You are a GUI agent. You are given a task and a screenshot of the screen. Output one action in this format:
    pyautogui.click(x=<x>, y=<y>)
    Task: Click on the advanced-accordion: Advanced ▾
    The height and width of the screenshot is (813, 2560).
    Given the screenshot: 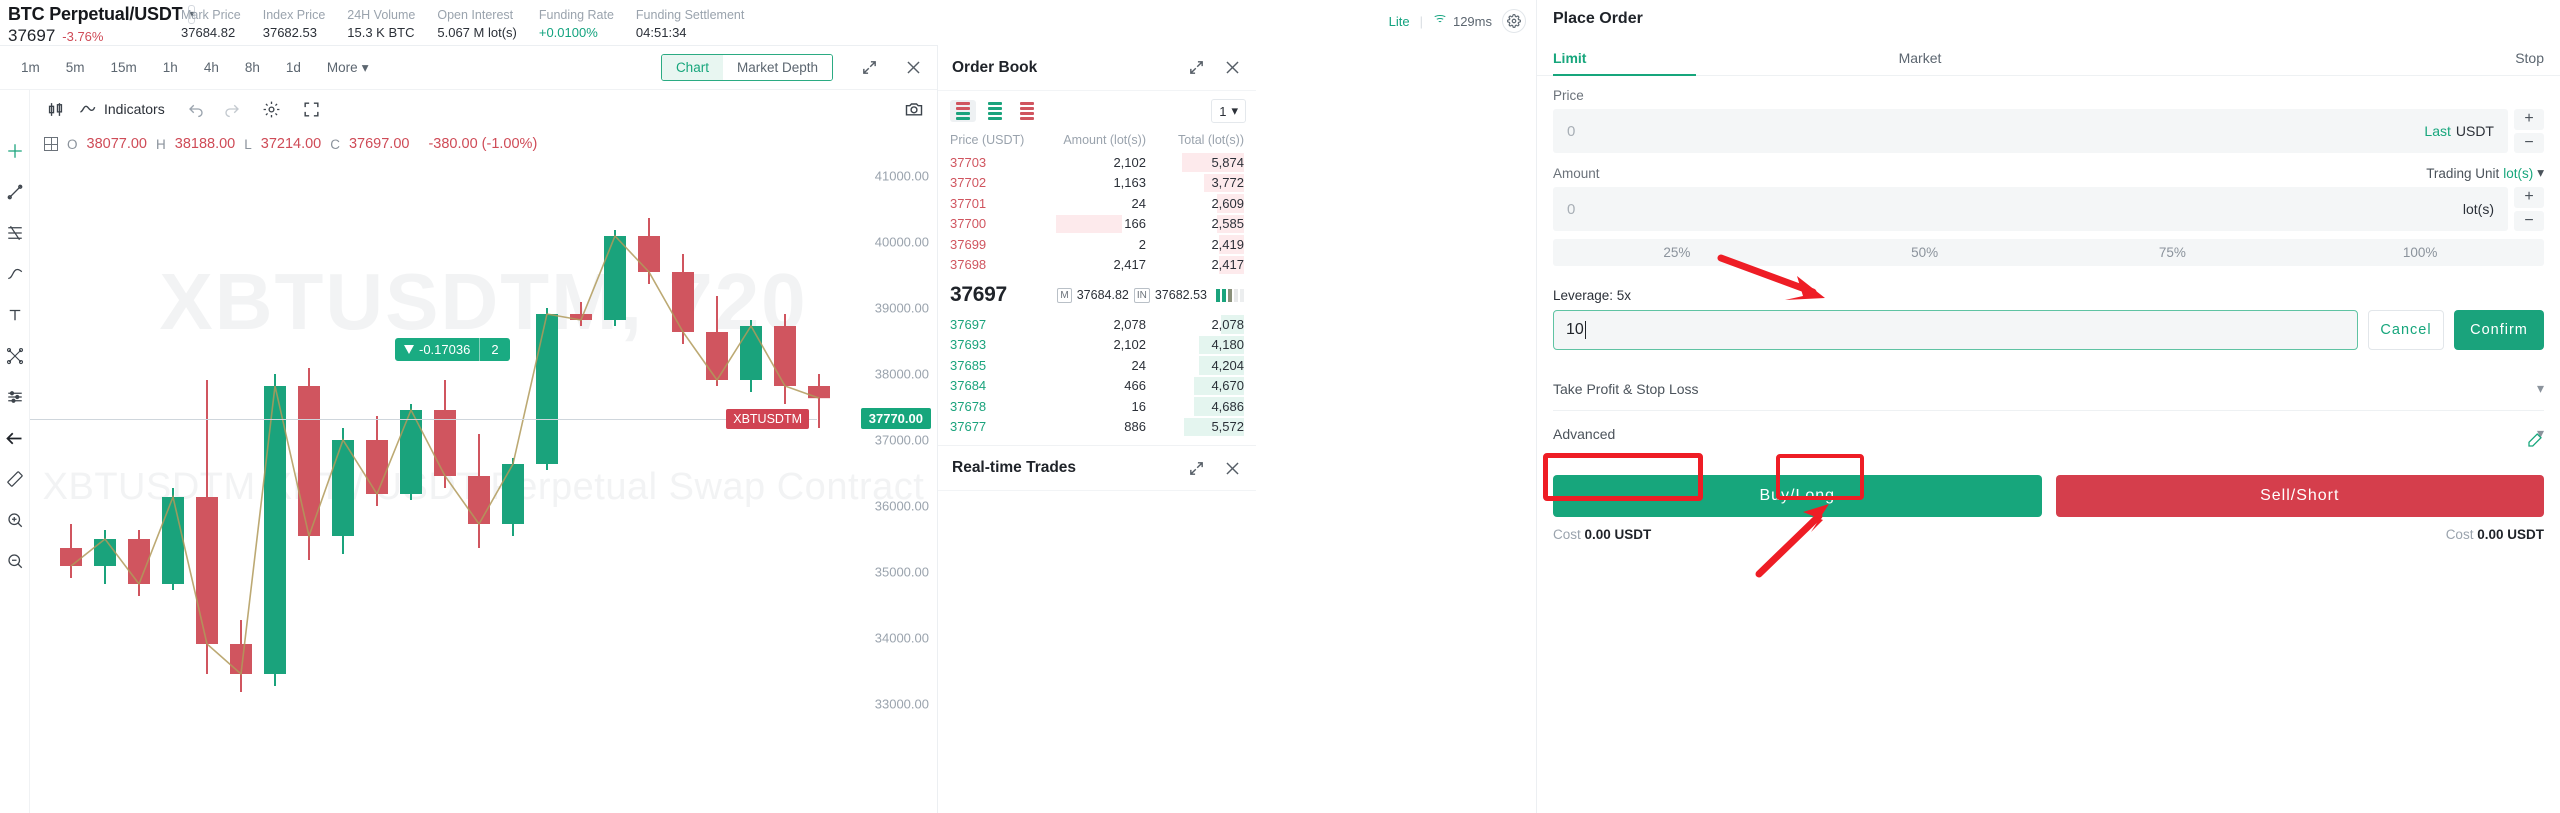 What is the action you would take?
    pyautogui.click(x=2048, y=433)
    